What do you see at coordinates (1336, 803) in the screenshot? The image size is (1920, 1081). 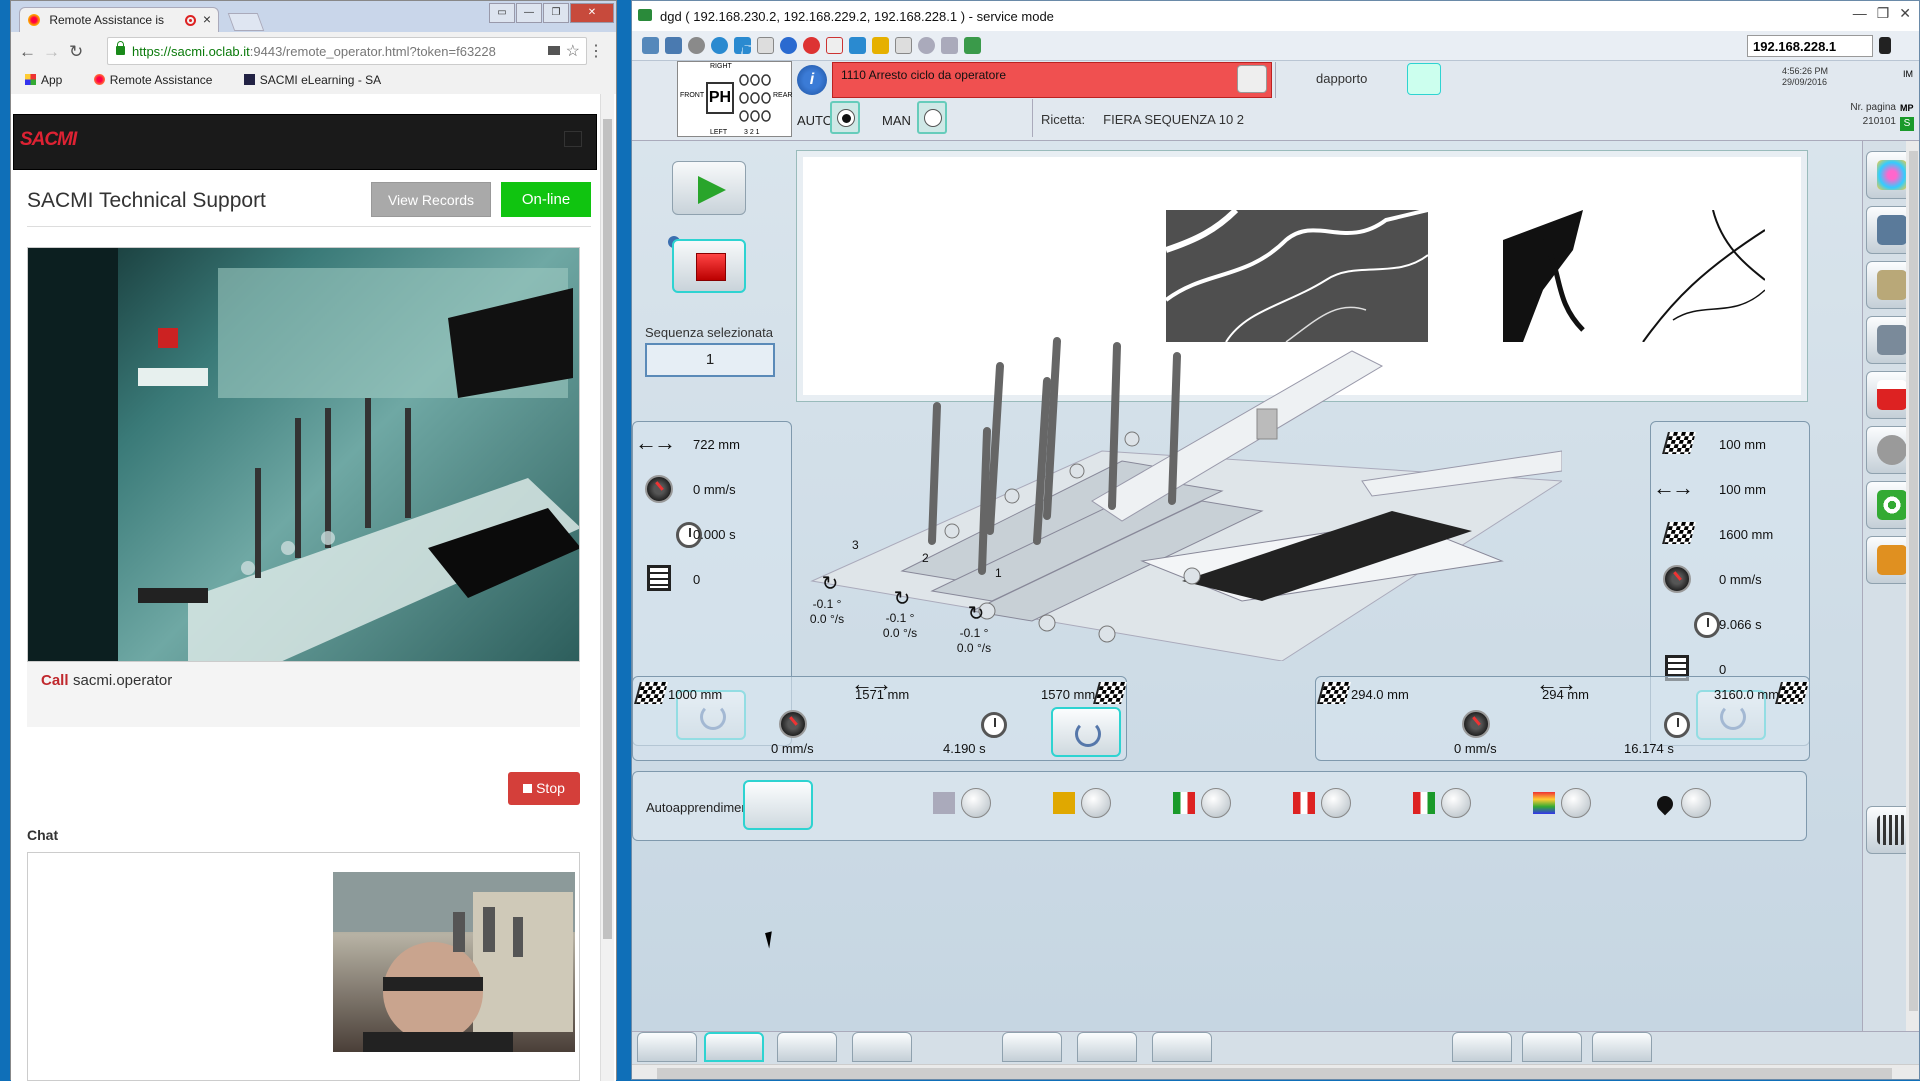 I see `tool-indicator` at bounding box center [1336, 803].